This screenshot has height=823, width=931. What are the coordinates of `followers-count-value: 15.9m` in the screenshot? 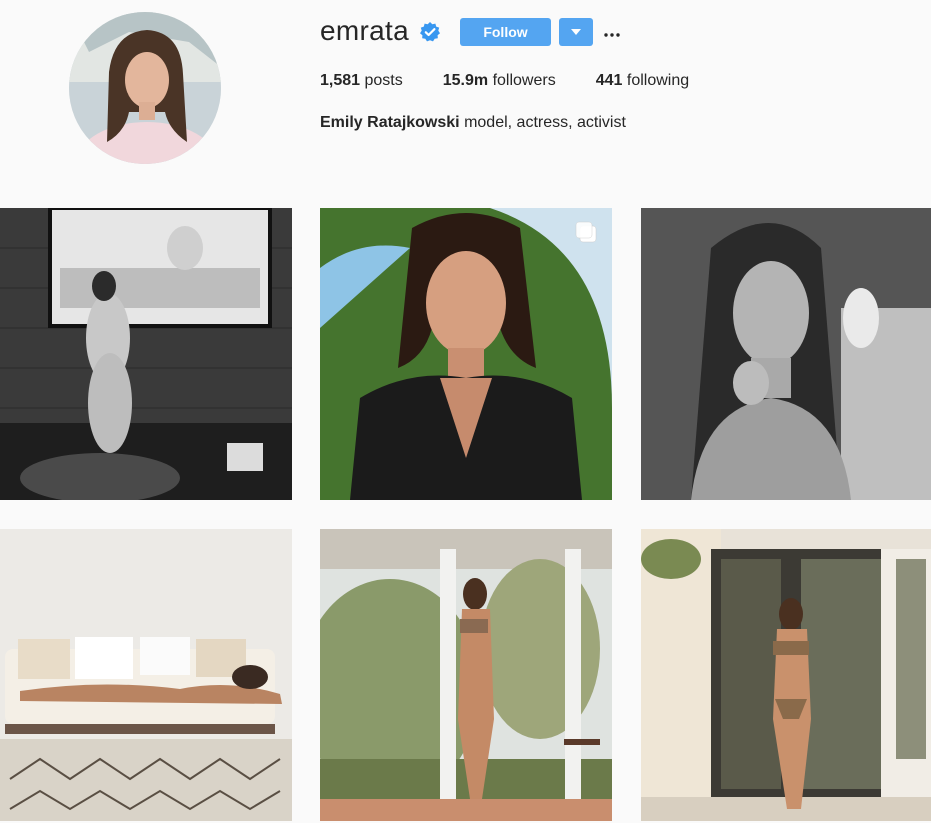 It's located at (465, 80).